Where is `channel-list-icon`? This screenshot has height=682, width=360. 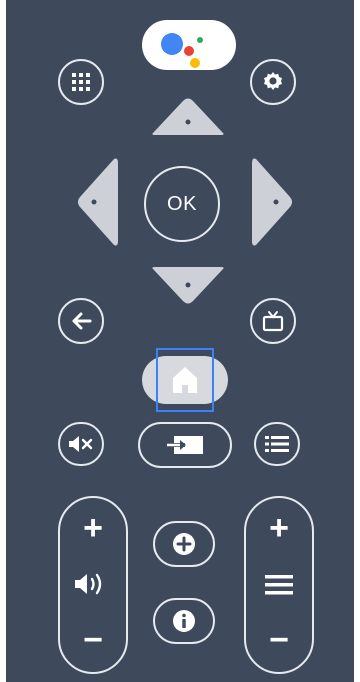 channel-list-icon is located at coordinates (279, 585).